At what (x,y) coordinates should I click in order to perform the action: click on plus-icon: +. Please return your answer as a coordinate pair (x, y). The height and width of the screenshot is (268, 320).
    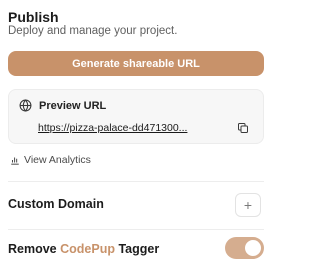
    Looking at the image, I should click on (248, 205).